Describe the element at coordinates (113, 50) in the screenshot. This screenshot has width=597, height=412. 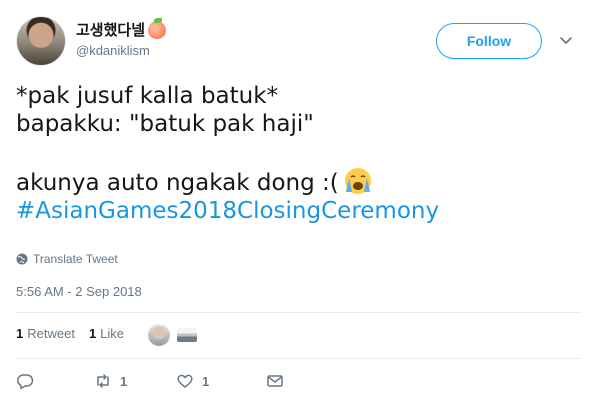
I see `user-handle: @kdaniklism` at that location.